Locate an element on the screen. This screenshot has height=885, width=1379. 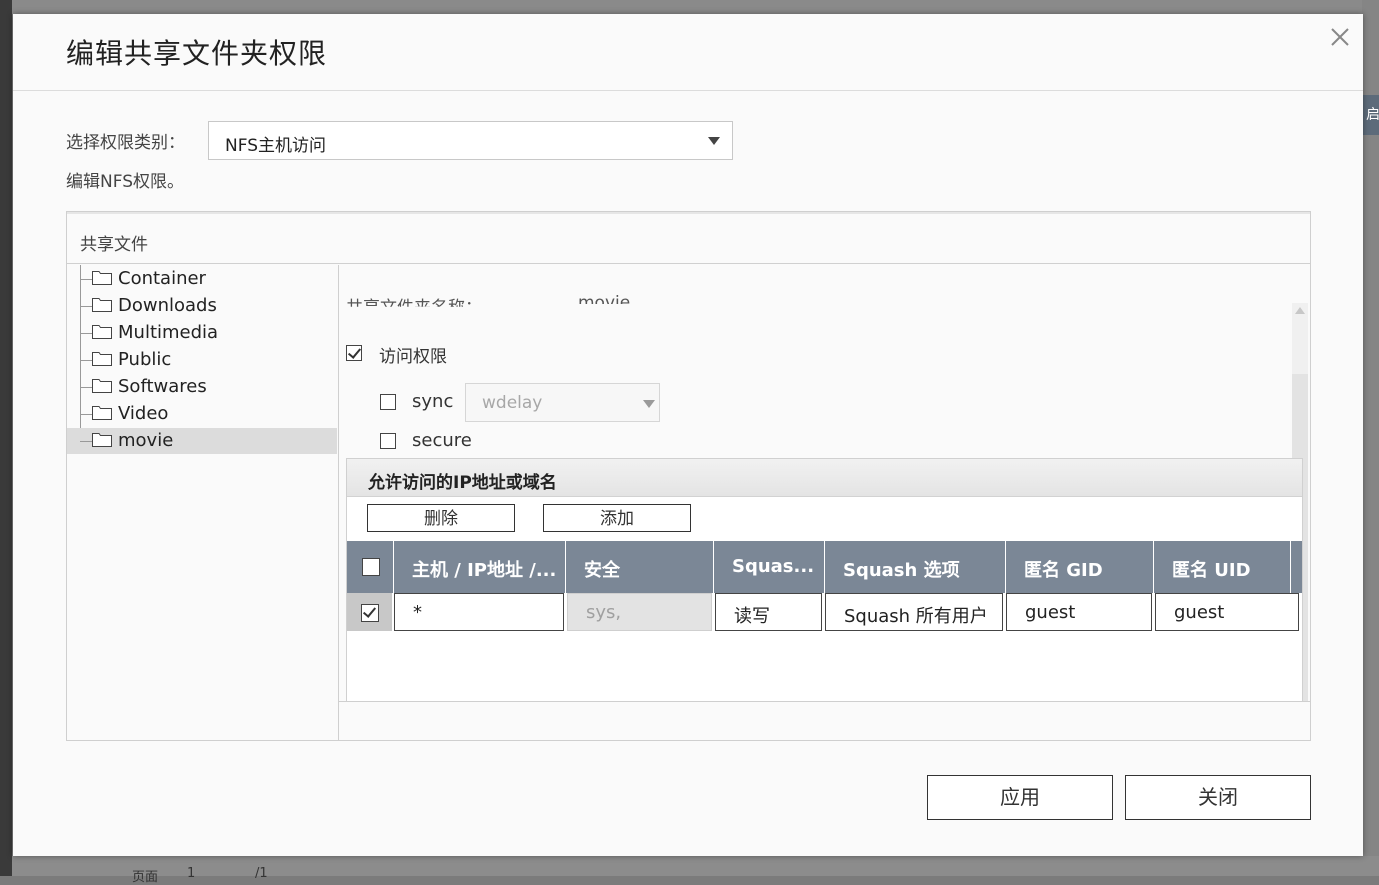
row-checkbox is located at coordinates (370, 613).